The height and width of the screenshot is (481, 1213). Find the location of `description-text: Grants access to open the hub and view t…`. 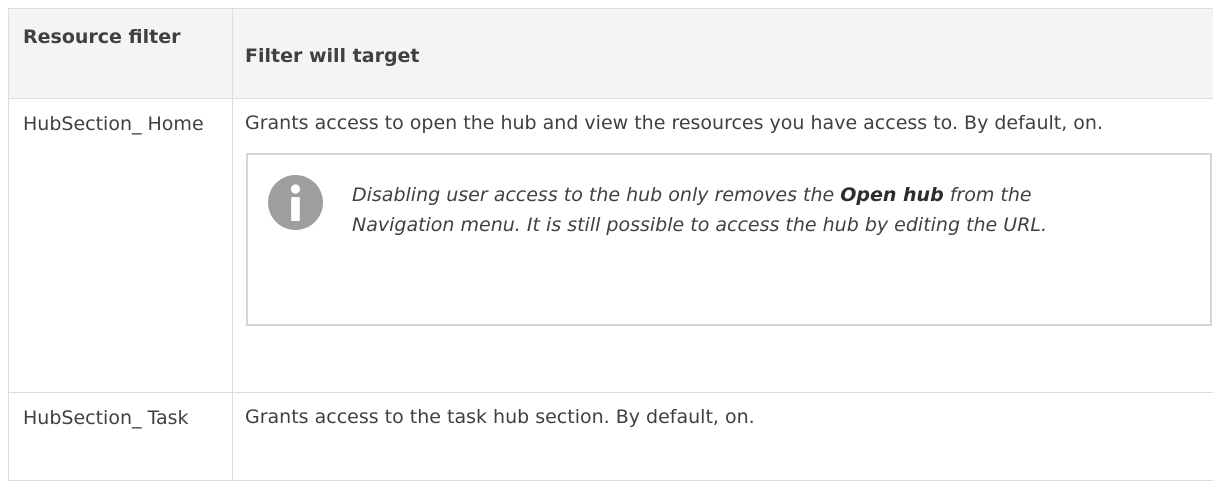

description-text: Grants access to open the hub and view t… is located at coordinates (674, 123).